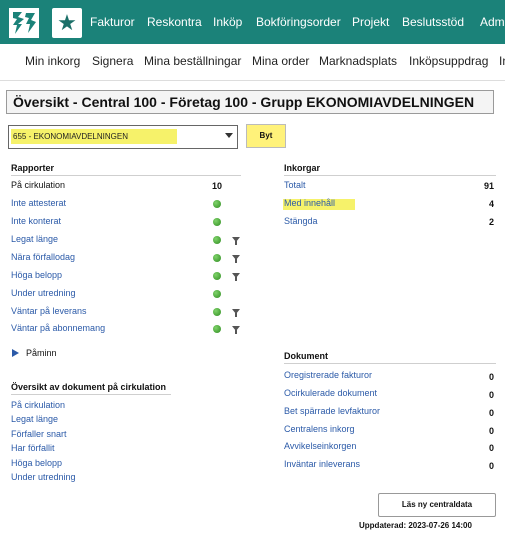 The width and height of the screenshot is (505, 543). Describe the element at coordinates (328, 375) in the screenshot. I see `dokument-link-oregistrerade-fakturor: Oregistrerade fakturor` at that location.